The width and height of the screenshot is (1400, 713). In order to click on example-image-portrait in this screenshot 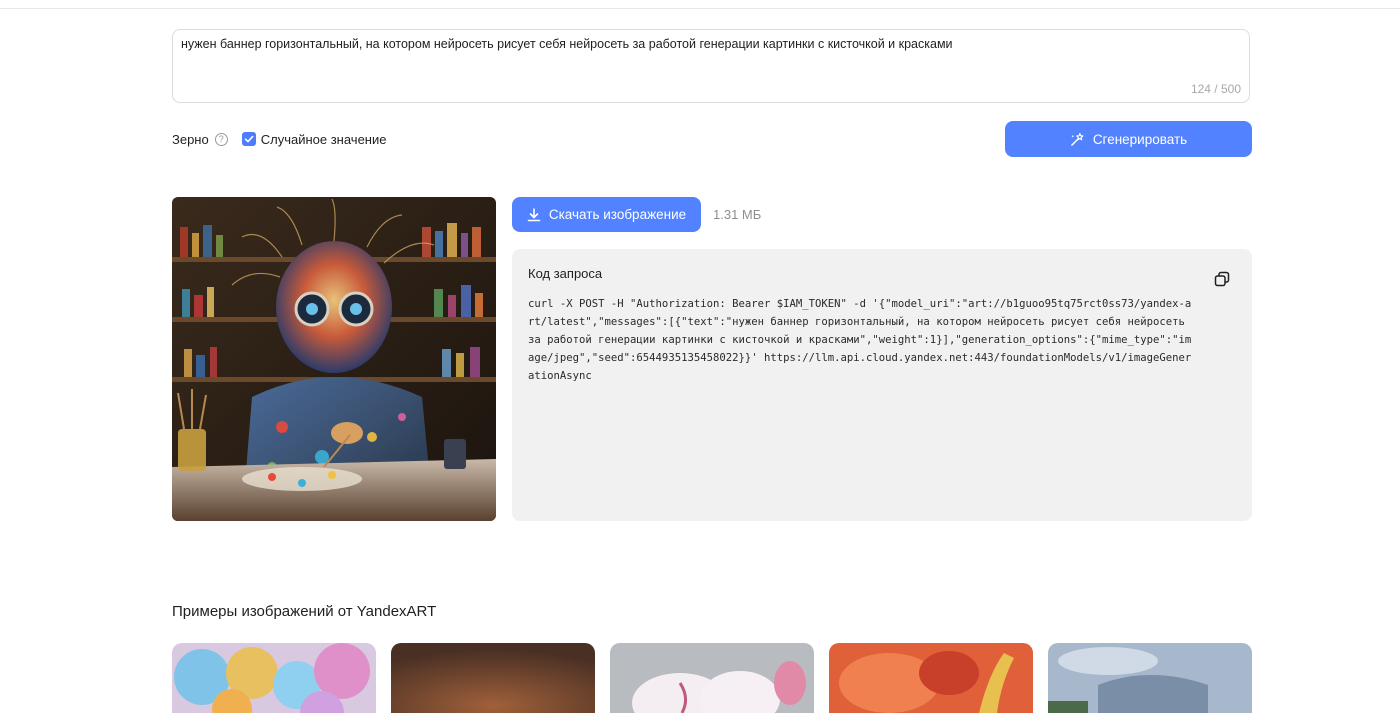, I will do `click(493, 678)`.